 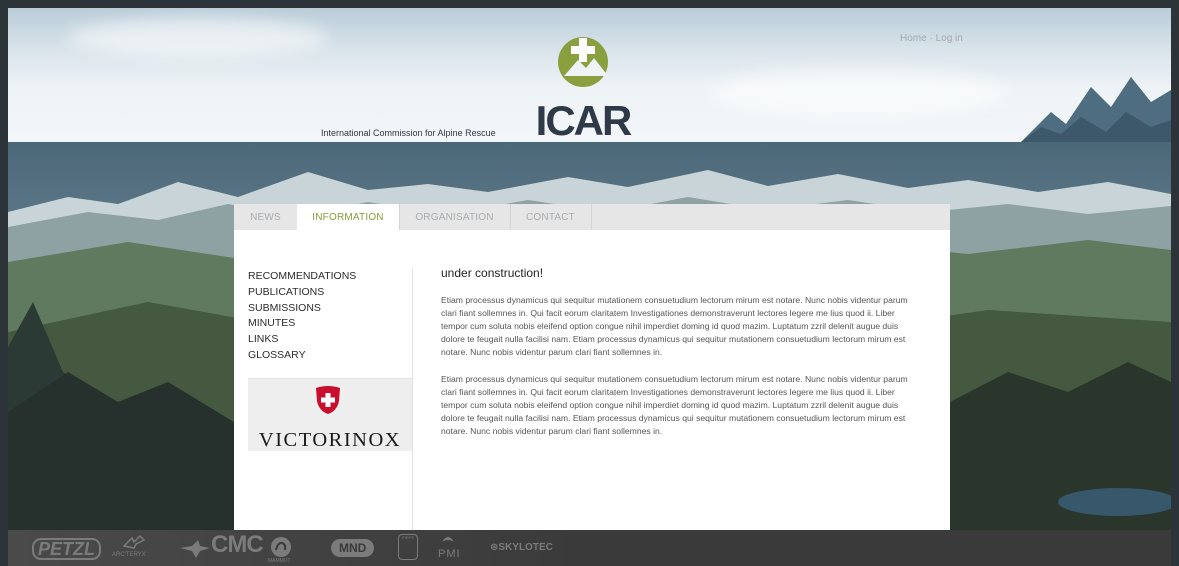 What do you see at coordinates (551, 217) in the screenshot?
I see `tab-contact: CONTACT` at bounding box center [551, 217].